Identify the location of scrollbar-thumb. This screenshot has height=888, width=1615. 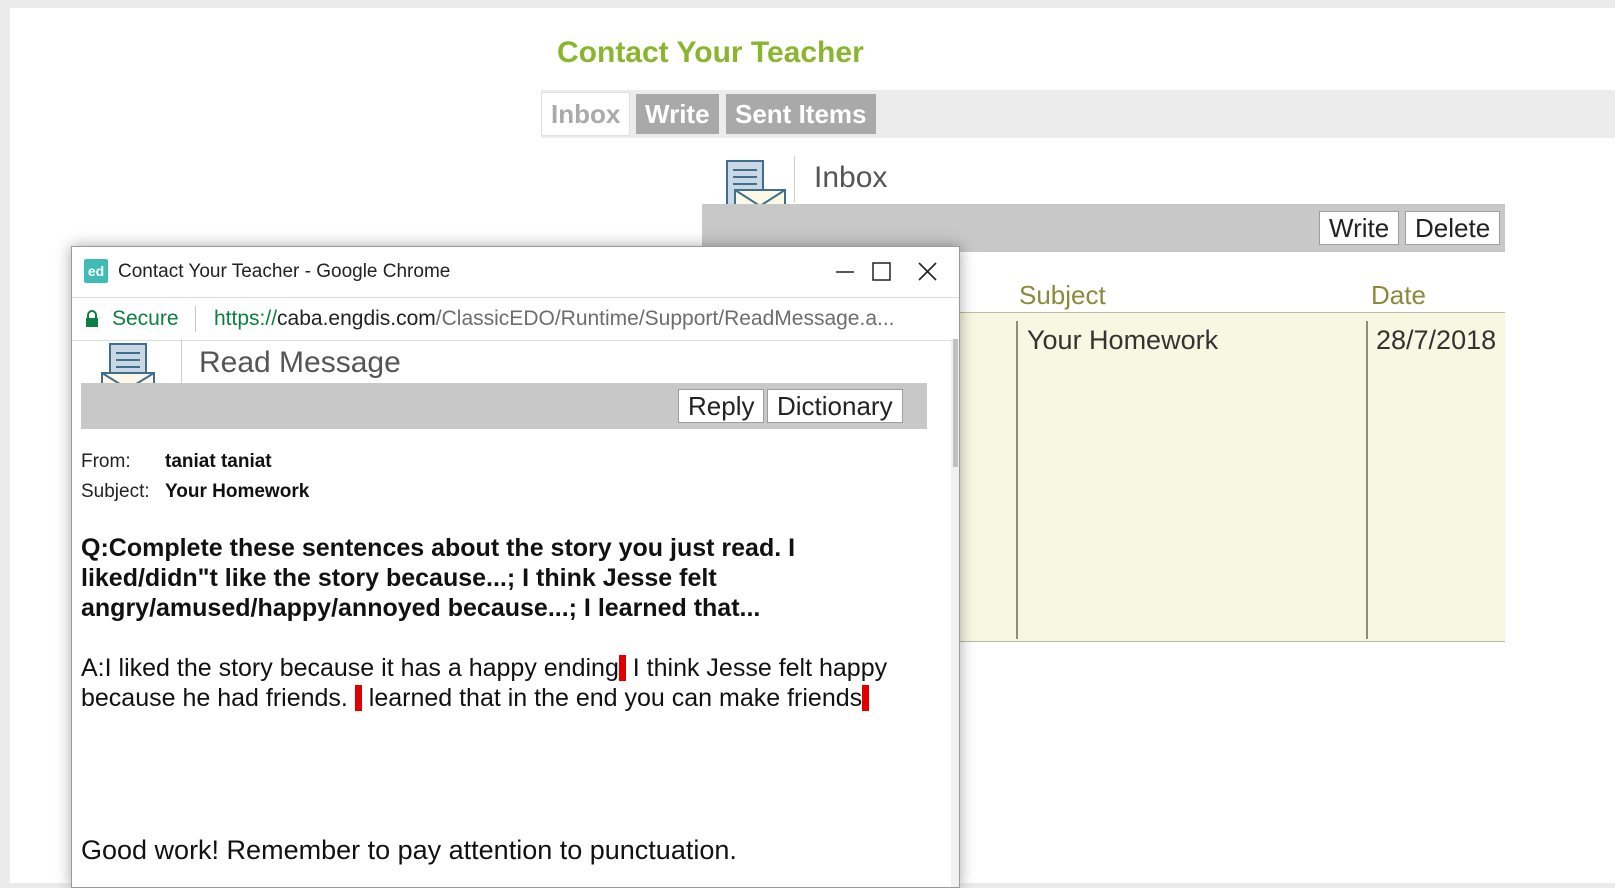
(955, 403).